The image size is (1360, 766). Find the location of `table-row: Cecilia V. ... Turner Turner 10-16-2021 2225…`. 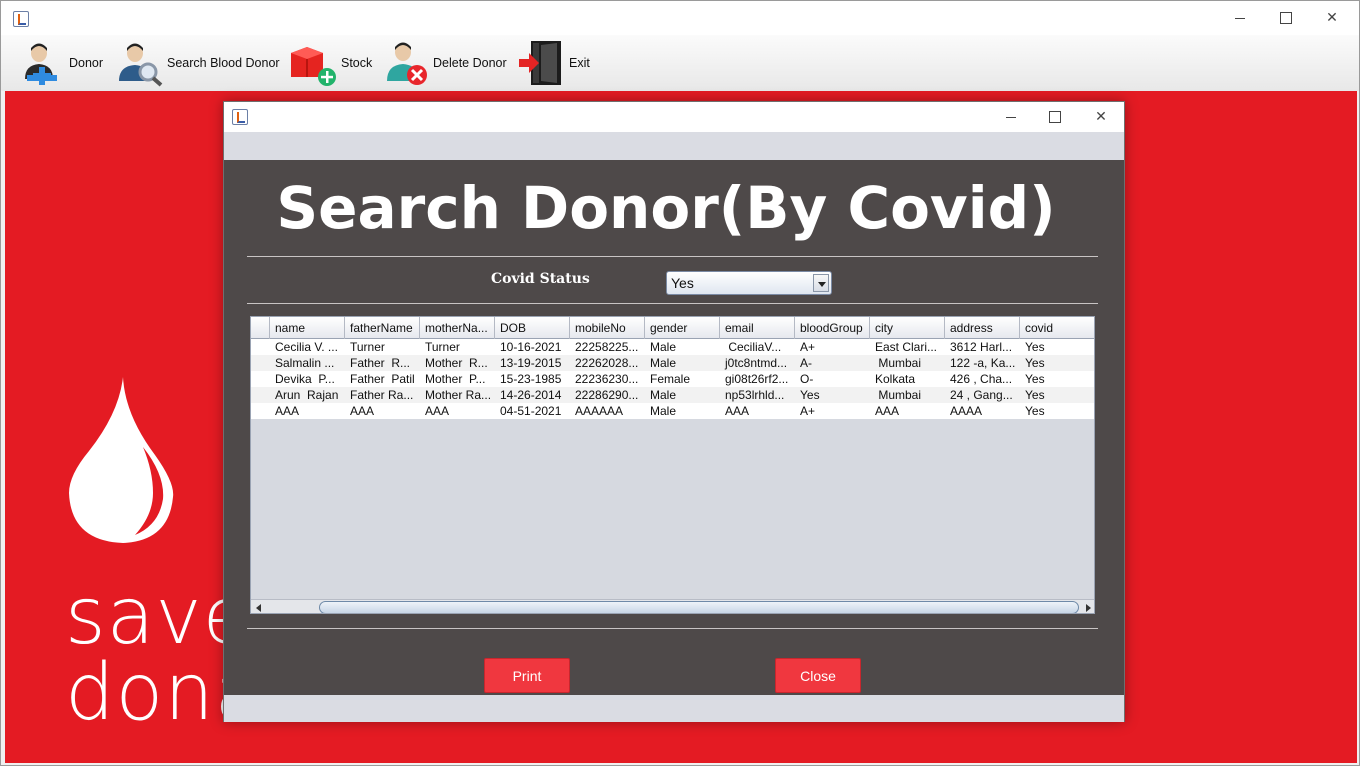

table-row: Cecilia V. ... Turner Turner 10-16-2021 2225… is located at coordinates (672, 347).